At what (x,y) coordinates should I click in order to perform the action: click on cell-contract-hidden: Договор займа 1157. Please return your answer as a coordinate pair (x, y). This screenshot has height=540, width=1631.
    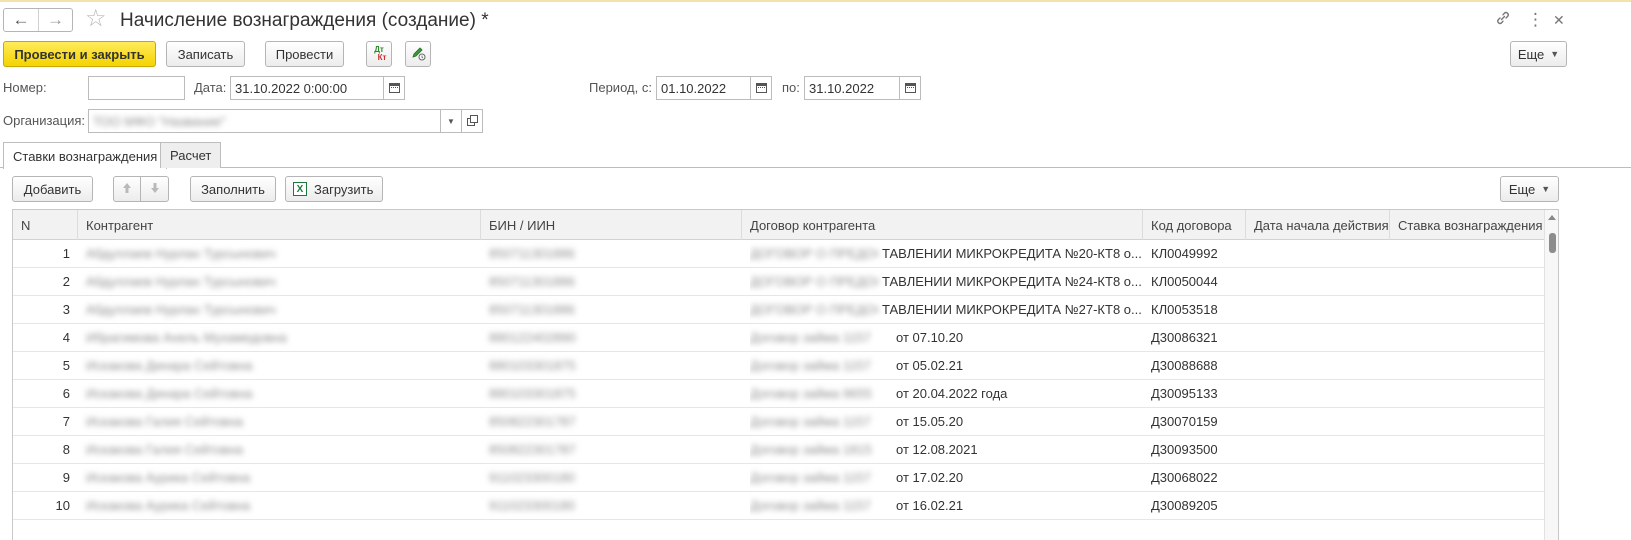
    Looking at the image, I should click on (810, 477).